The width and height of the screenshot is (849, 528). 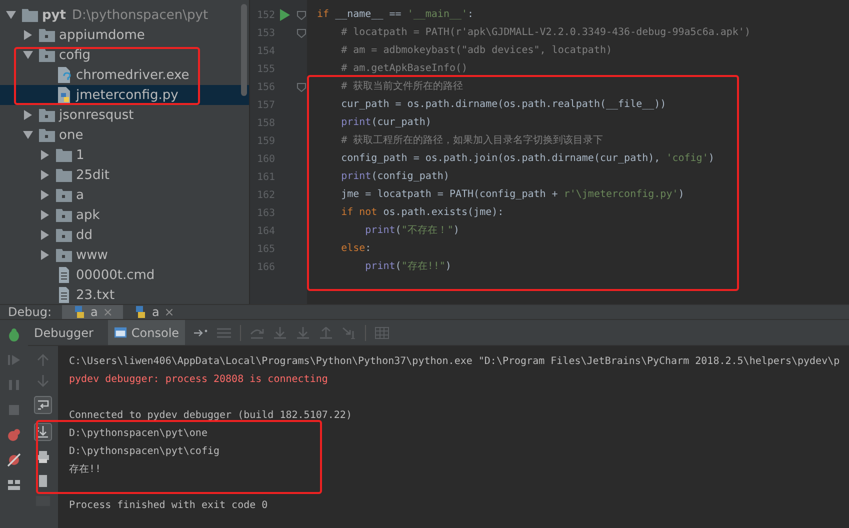 What do you see at coordinates (64, 95) in the screenshot?
I see `python-file-icon` at bounding box center [64, 95].